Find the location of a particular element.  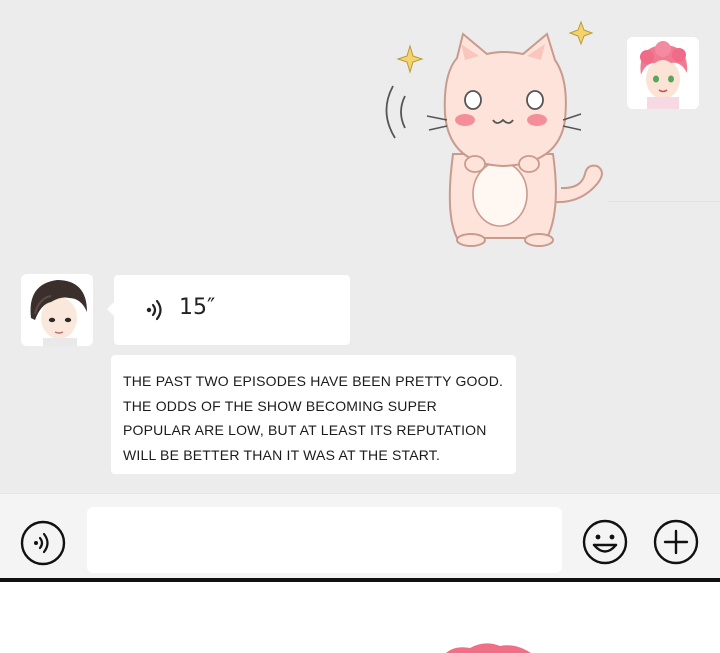

emoji-button is located at coordinates (605, 542).